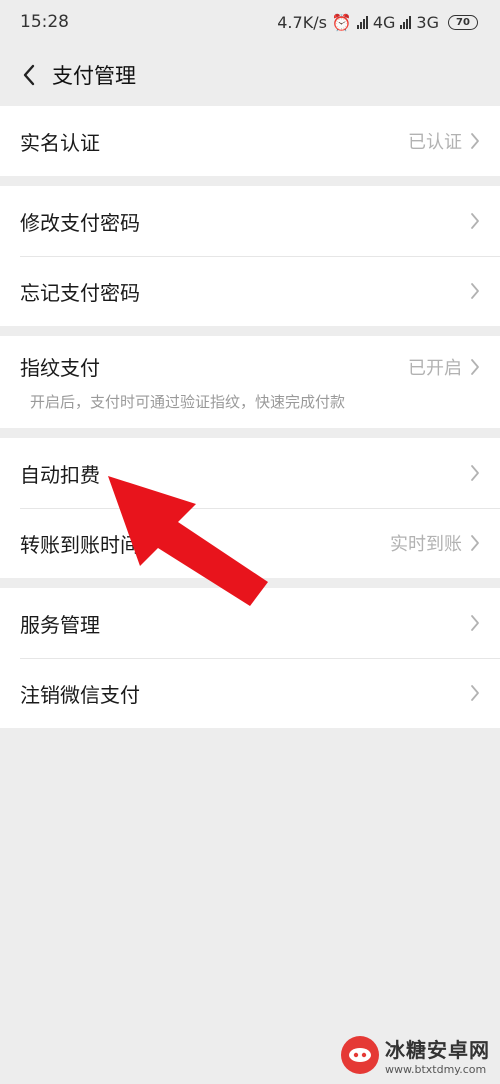  Describe the element at coordinates (435, 142) in the screenshot. I see `row-value: 已认证` at that location.